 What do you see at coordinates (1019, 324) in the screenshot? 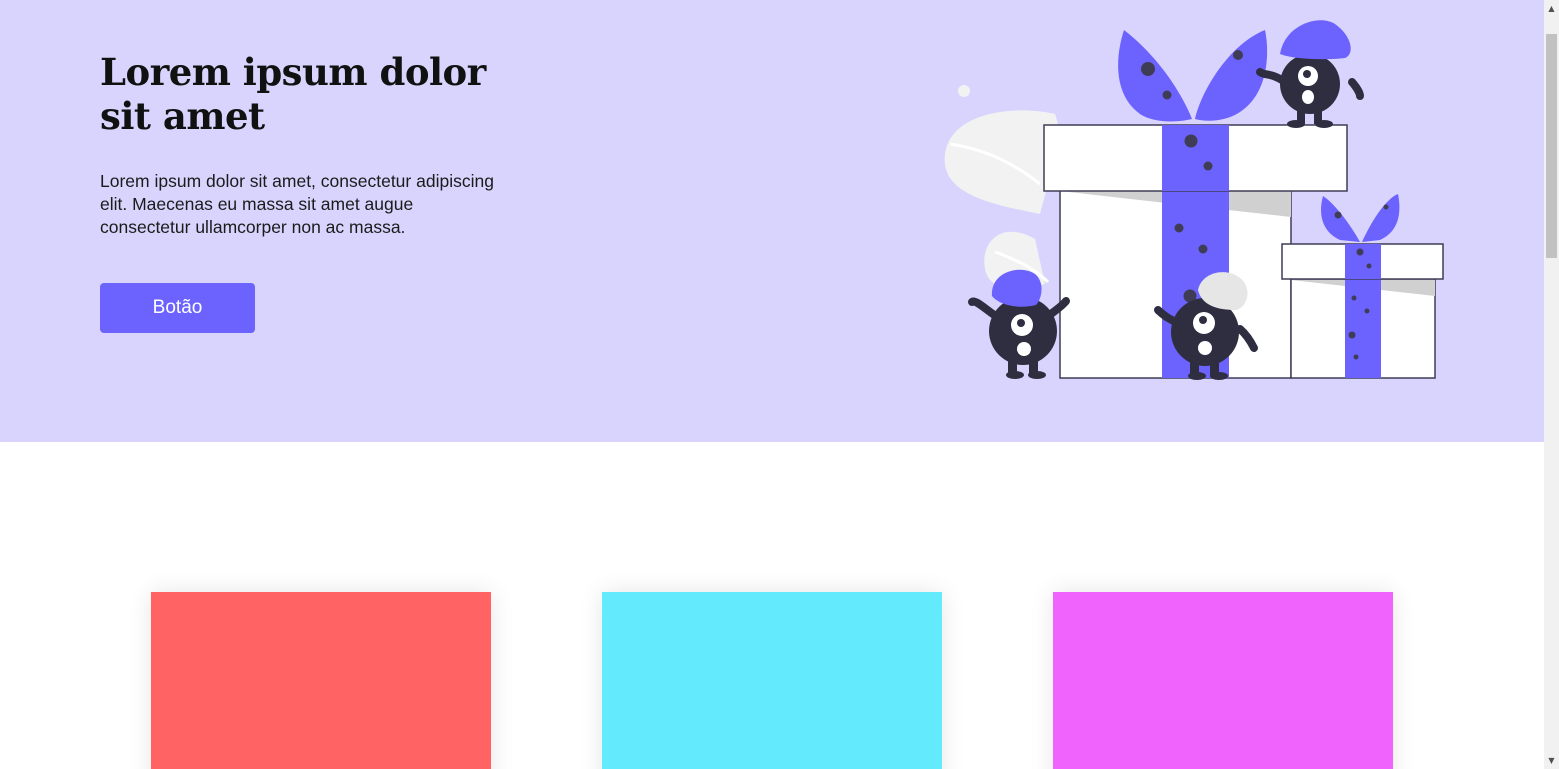
I see `monster-left` at bounding box center [1019, 324].